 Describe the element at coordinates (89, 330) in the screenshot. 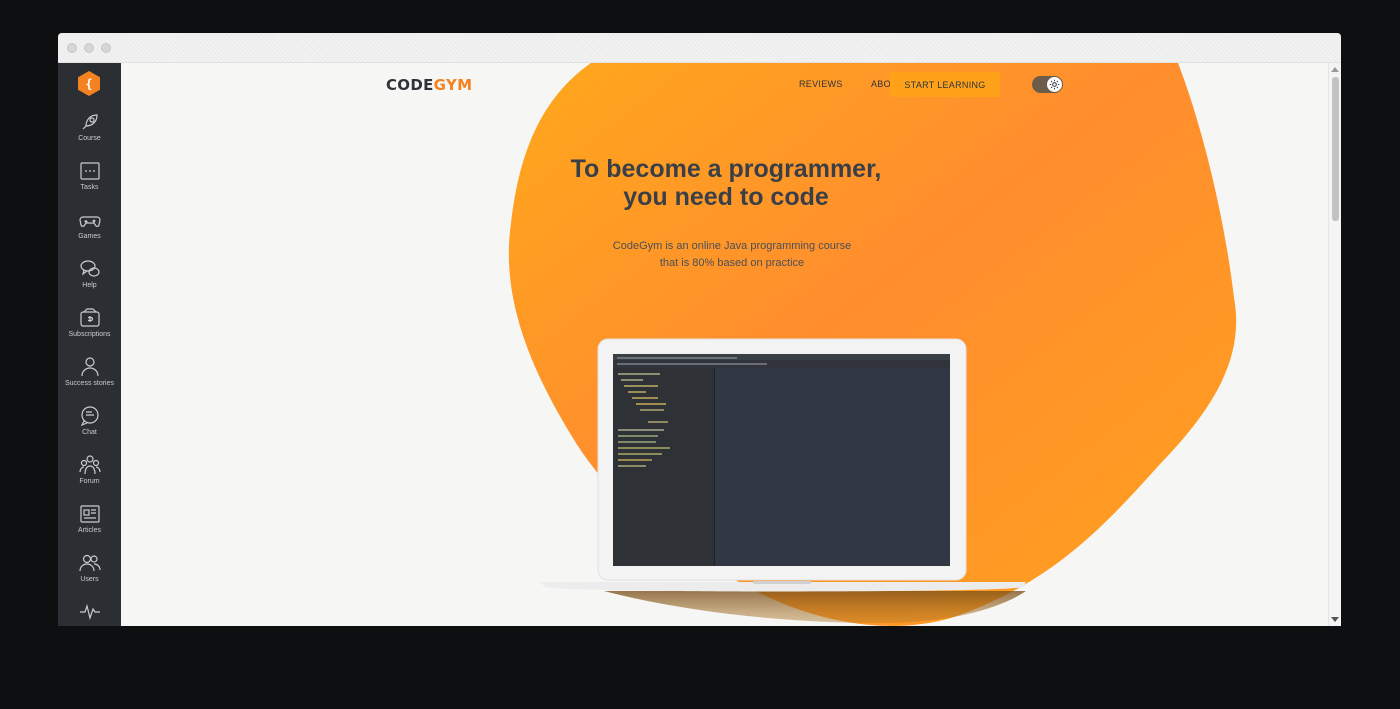

I see `sidebar-item-subscriptions: Subscriptions` at that location.